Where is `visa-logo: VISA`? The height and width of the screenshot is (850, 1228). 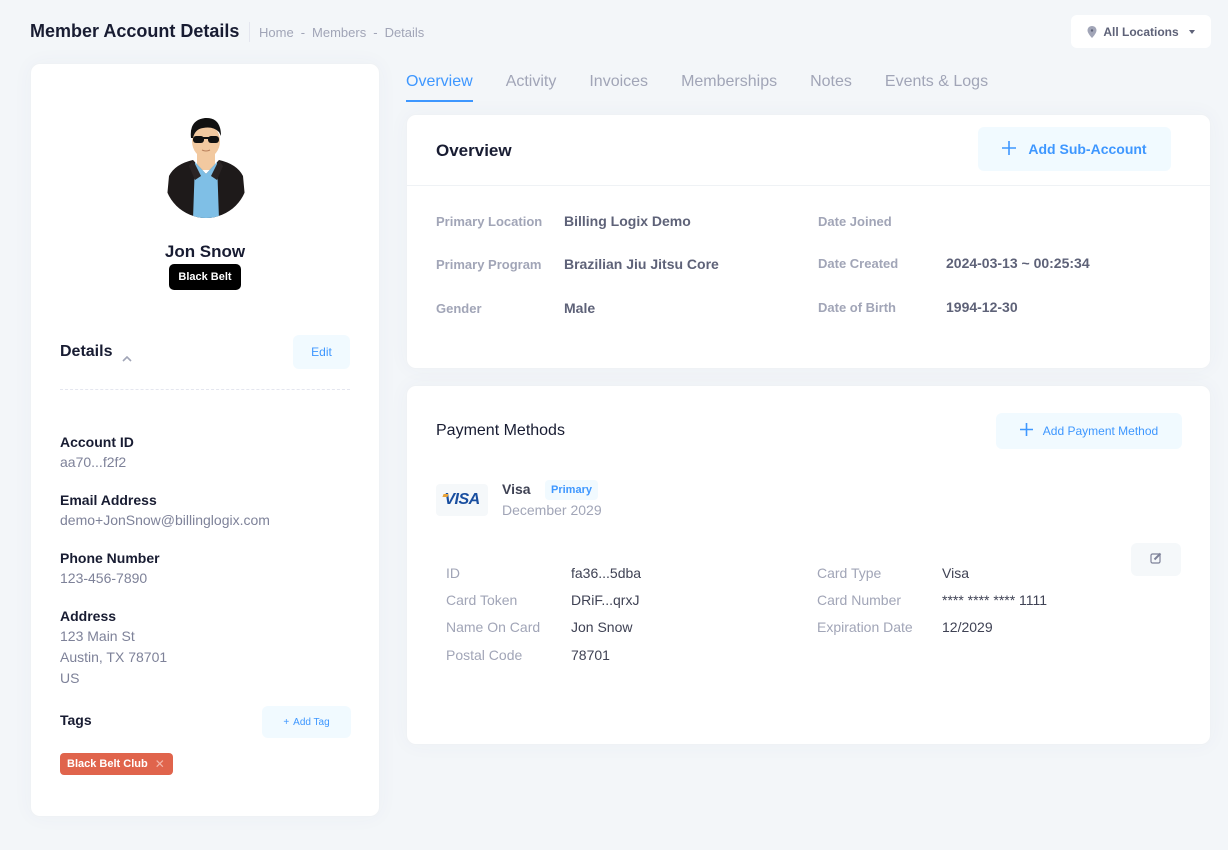 visa-logo: VISA is located at coordinates (462, 500).